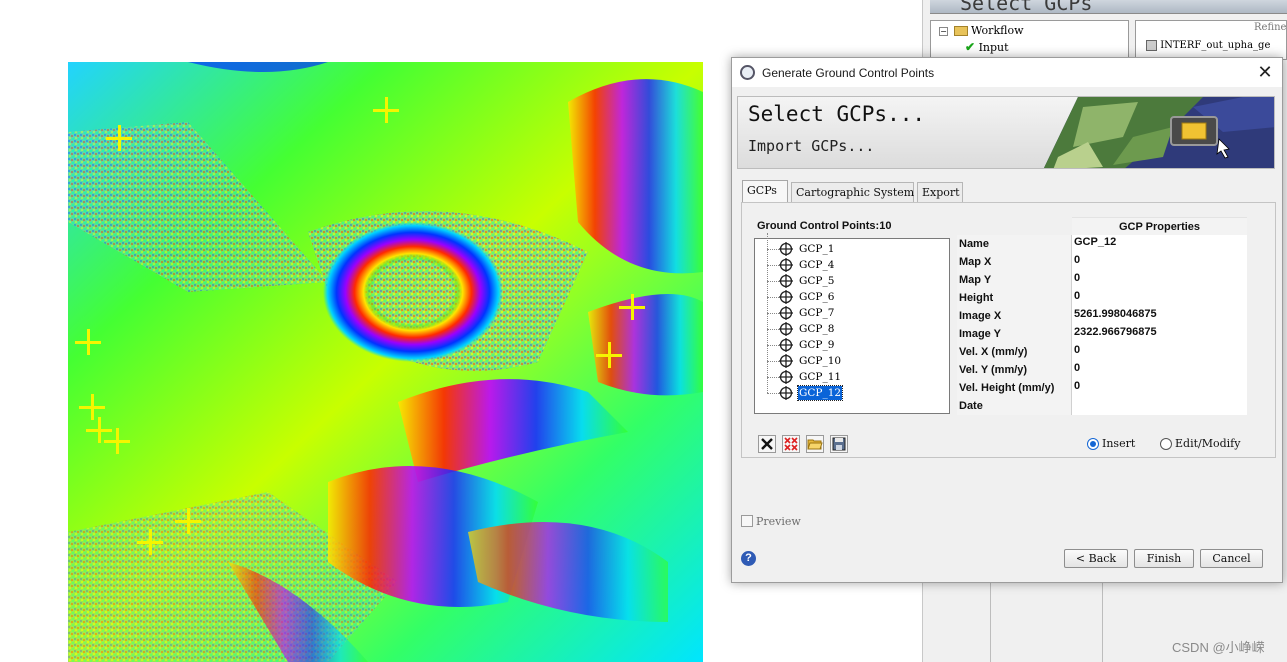  I want to click on workflow-tree-root: − Workflow, so click(981, 31).